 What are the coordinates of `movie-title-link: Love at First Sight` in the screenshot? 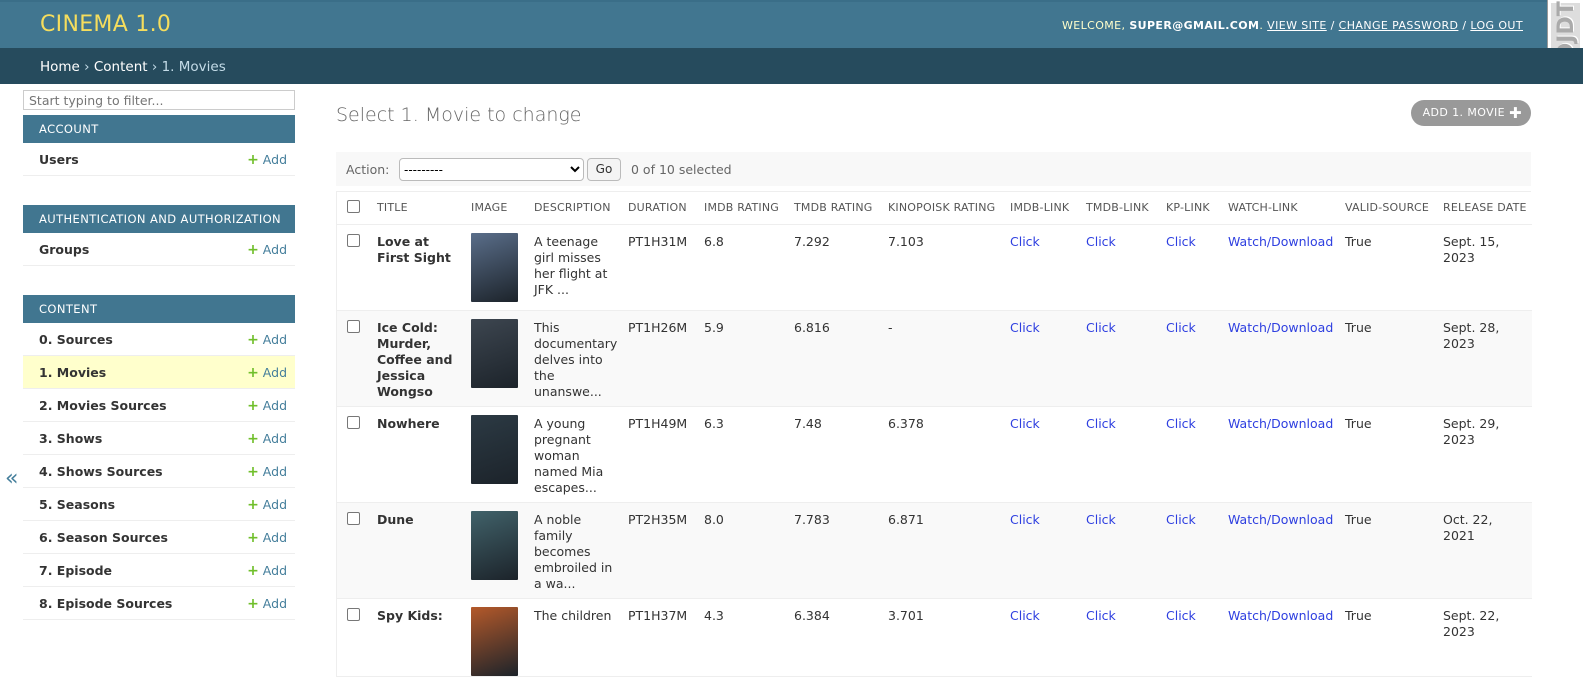 It's located at (414, 249).